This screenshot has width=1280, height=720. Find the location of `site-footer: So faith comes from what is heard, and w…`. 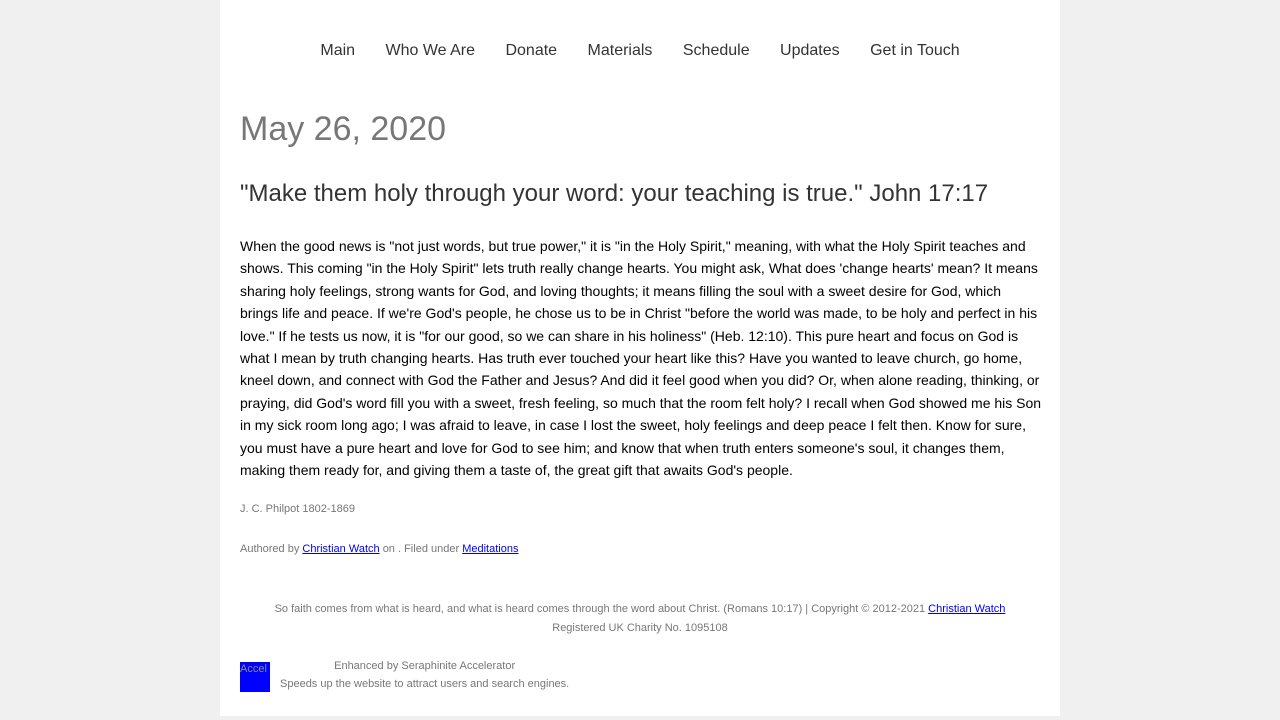

site-footer: So faith comes from what is heard, and w… is located at coordinates (640, 619).